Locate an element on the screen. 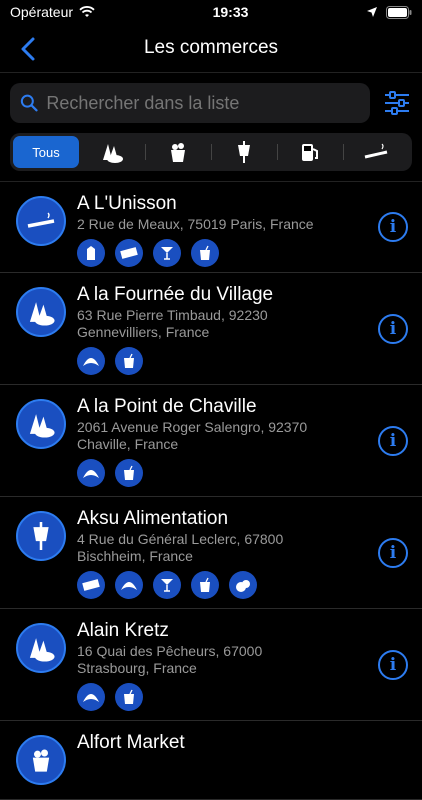 This screenshot has height=800, width=422. kebab-avatar is located at coordinates (41, 536).